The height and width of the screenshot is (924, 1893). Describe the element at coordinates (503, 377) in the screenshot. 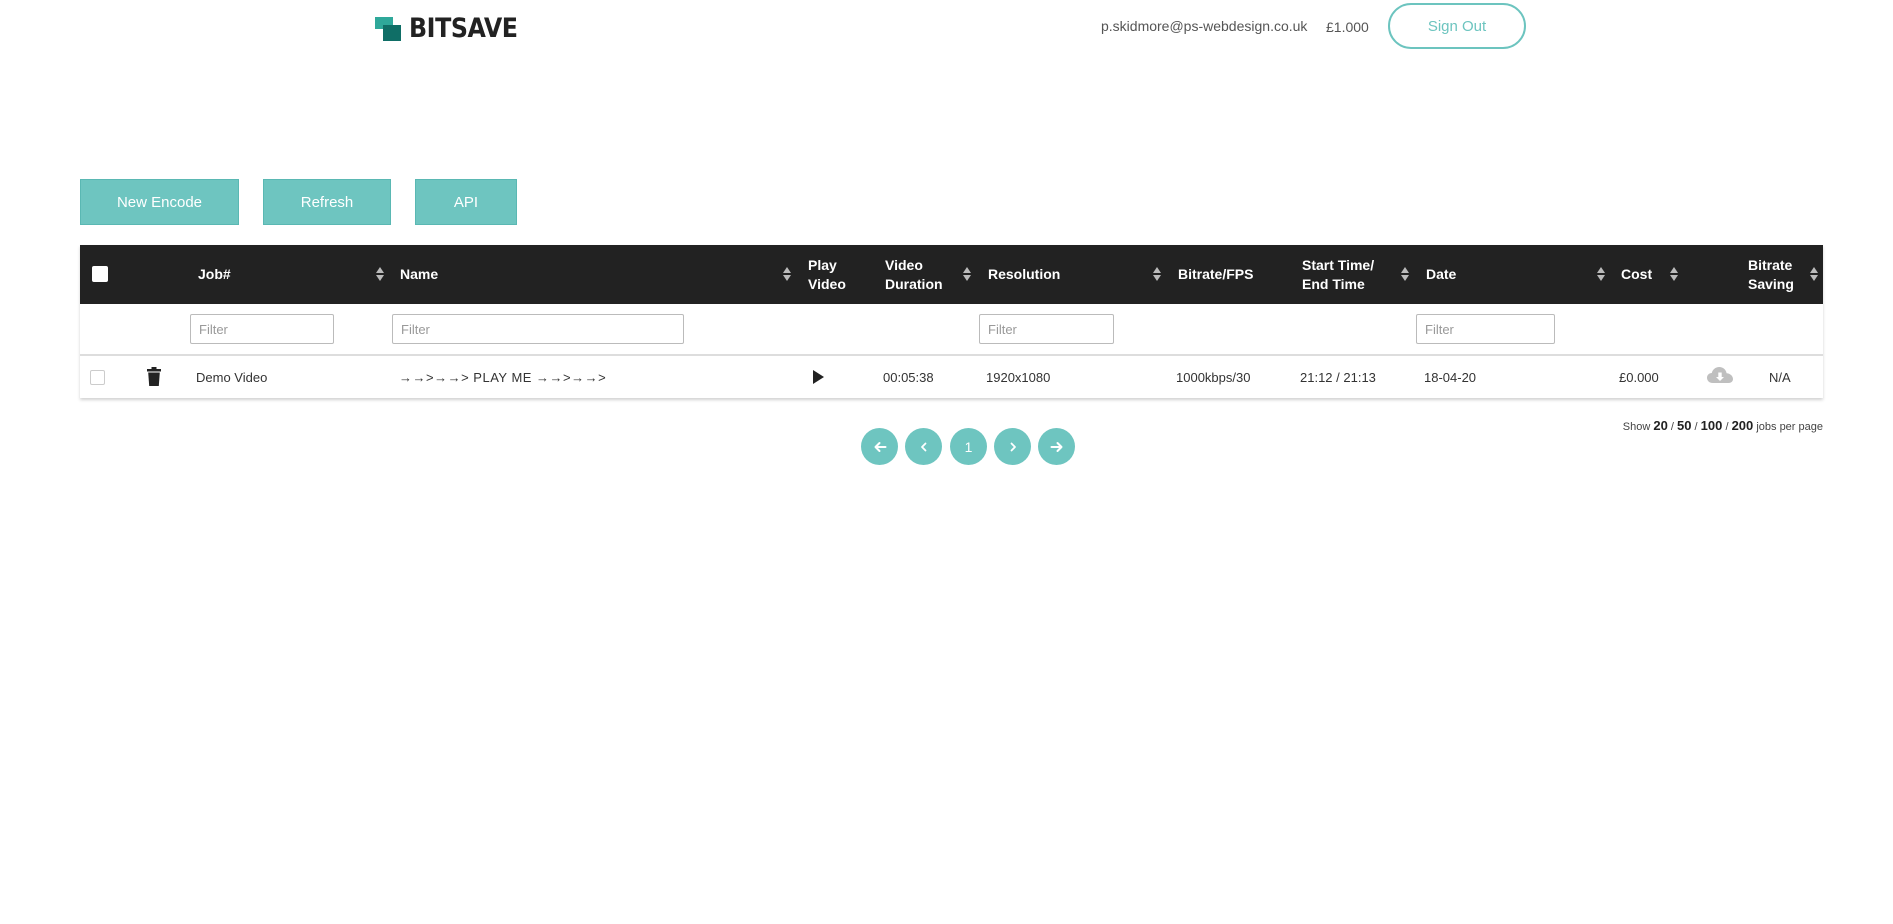

I see `name-cell: →→>→→> PLAY ME →→>→→>` at that location.